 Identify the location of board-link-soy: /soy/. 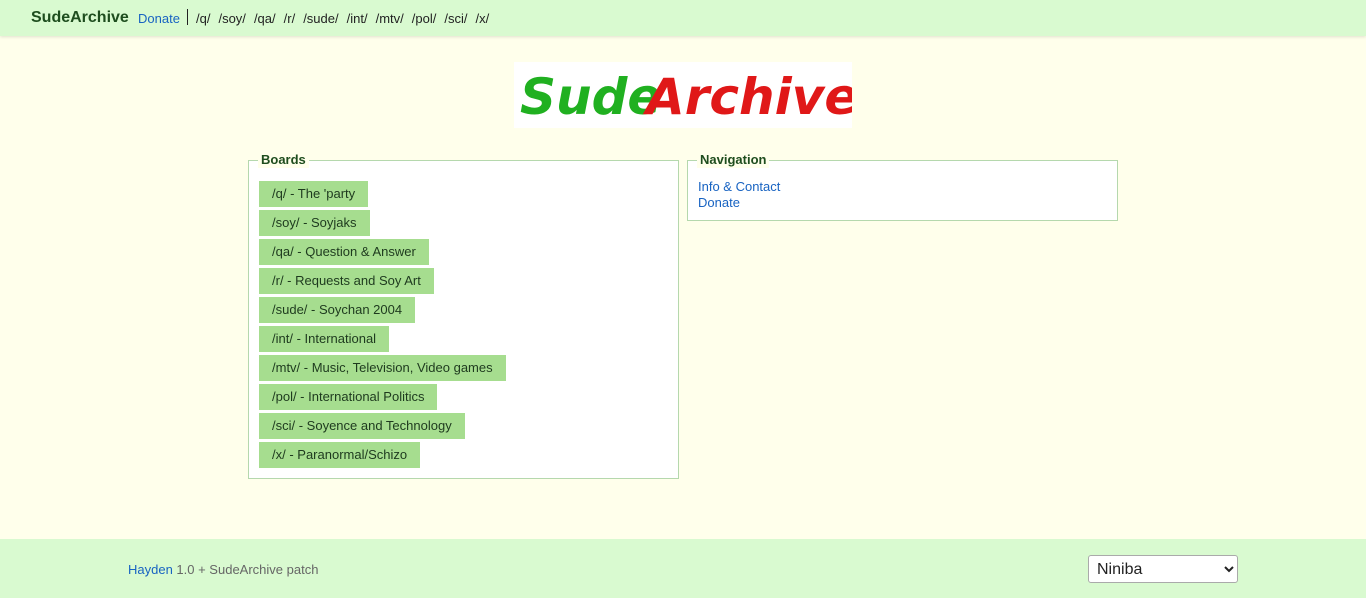
(231, 18).